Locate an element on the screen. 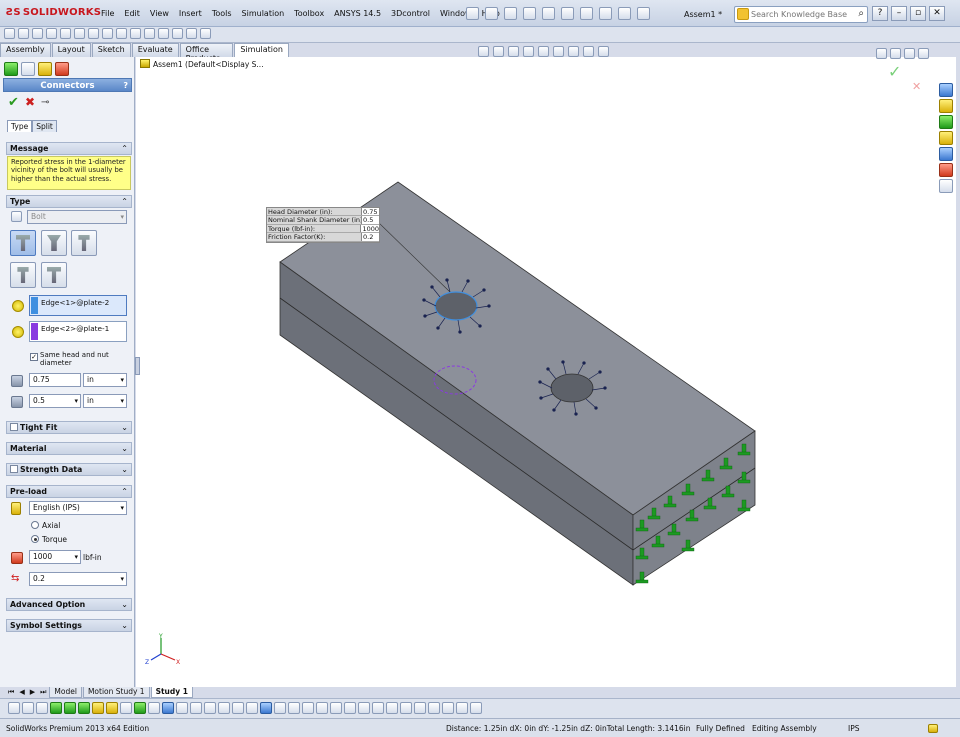 This screenshot has width=960, height=737. confirm-corner-ok-icon: ✓ is located at coordinates (894, 71).